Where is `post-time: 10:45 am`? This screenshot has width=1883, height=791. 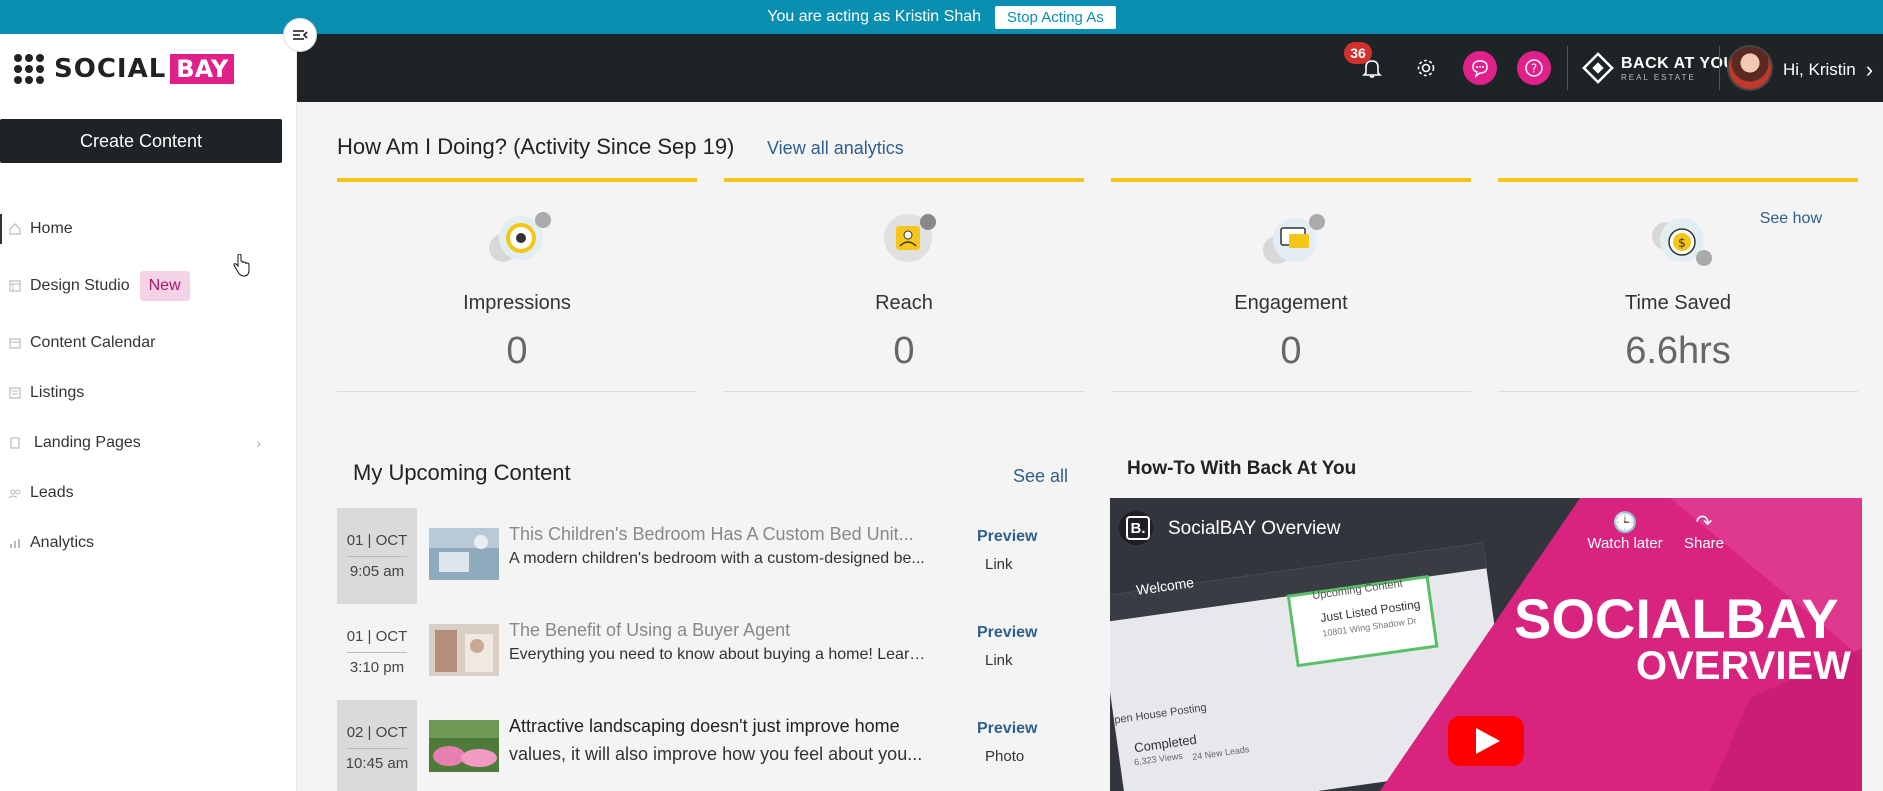 post-time: 10:45 am is located at coordinates (377, 763).